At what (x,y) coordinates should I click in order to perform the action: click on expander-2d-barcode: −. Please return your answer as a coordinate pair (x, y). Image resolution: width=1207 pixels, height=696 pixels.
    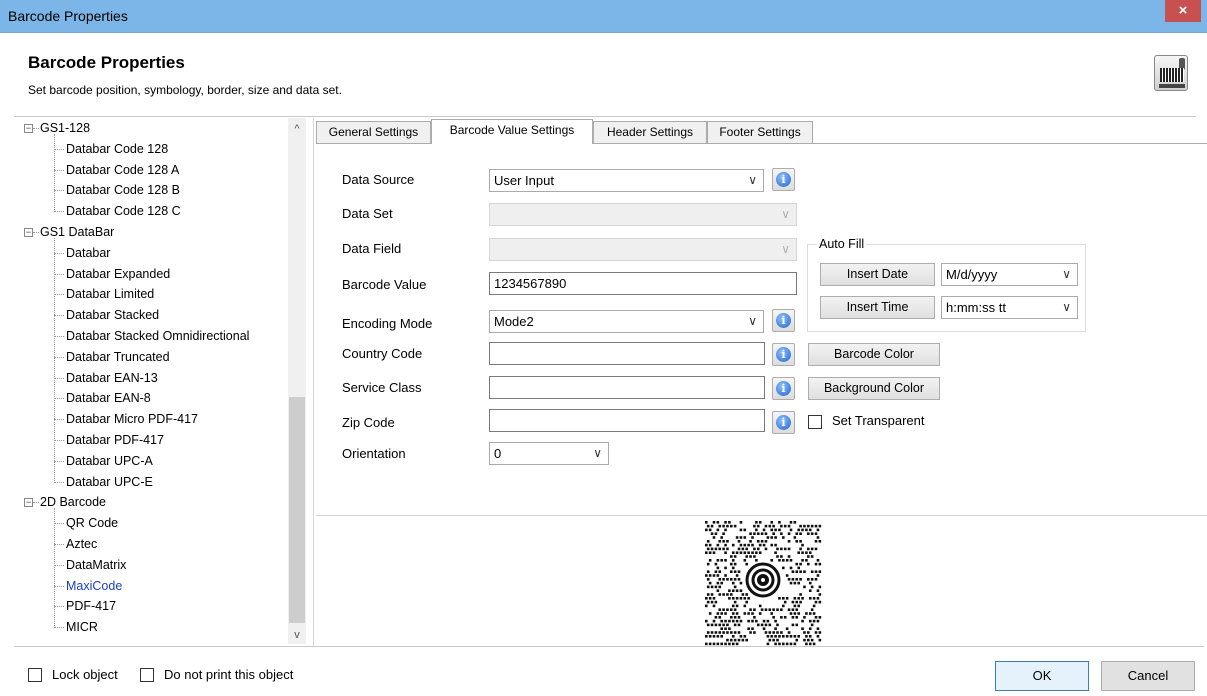
    Looking at the image, I should click on (28, 503).